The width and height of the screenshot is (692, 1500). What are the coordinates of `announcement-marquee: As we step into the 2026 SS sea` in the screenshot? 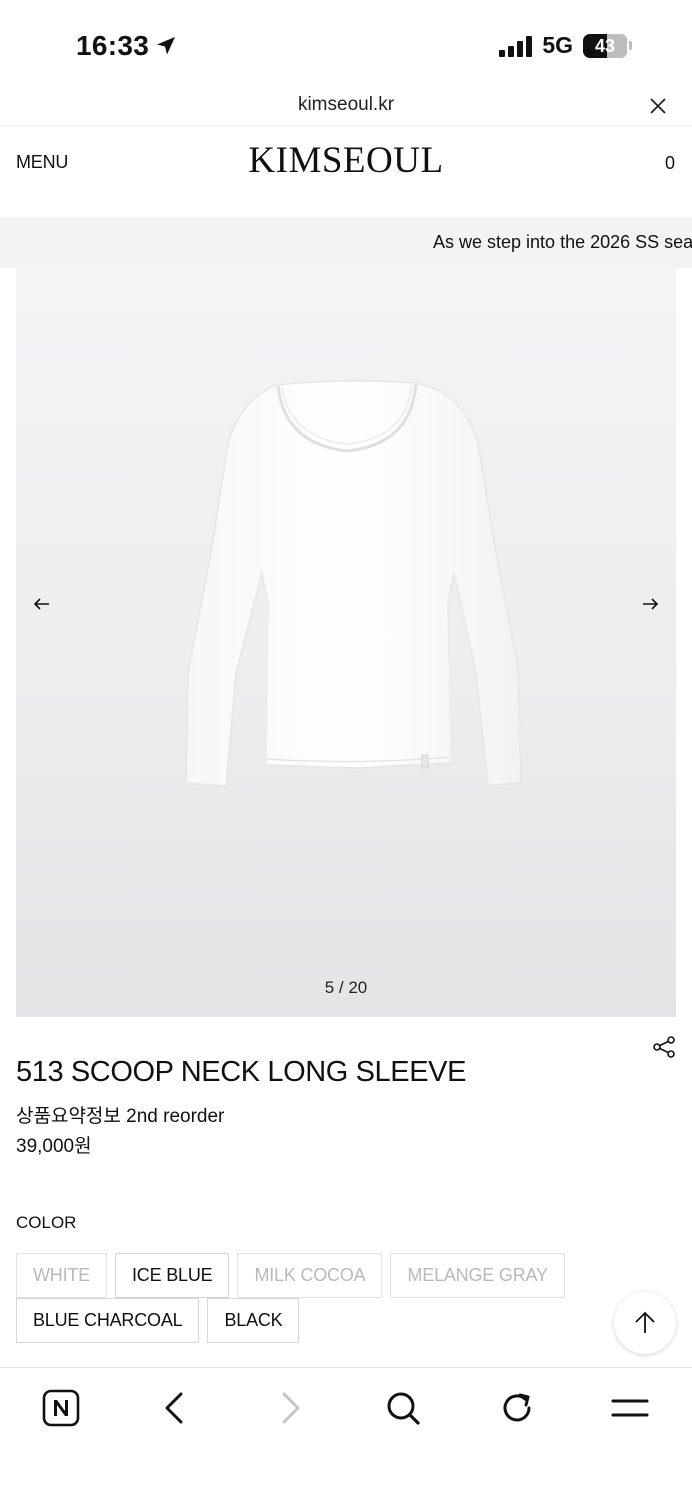 It's located at (346, 242).